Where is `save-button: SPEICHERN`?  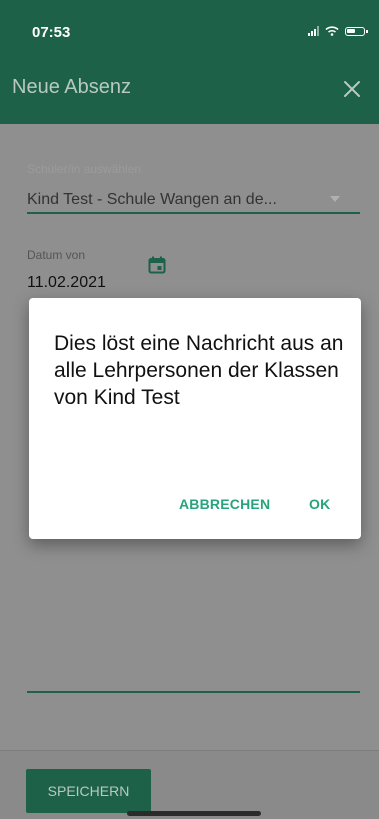
save-button: SPEICHERN is located at coordinates (88, 791).